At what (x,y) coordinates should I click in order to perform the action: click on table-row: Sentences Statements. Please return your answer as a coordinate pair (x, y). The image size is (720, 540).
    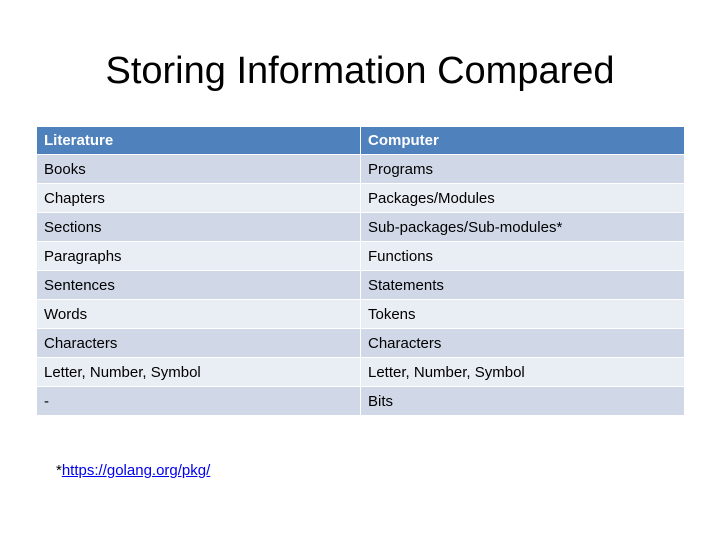
    Looking at the image, I should click on (360, 285).